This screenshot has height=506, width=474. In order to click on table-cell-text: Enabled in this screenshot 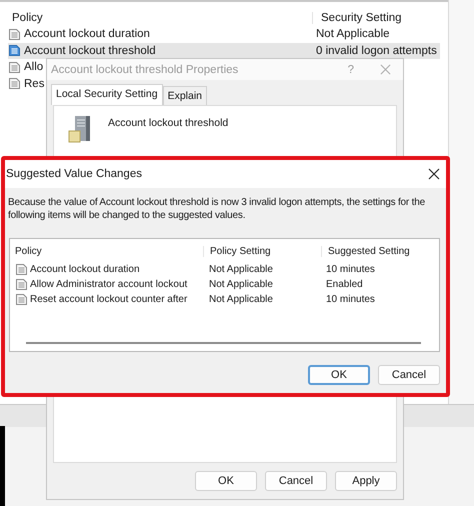, I will do `click(344, 284)`.